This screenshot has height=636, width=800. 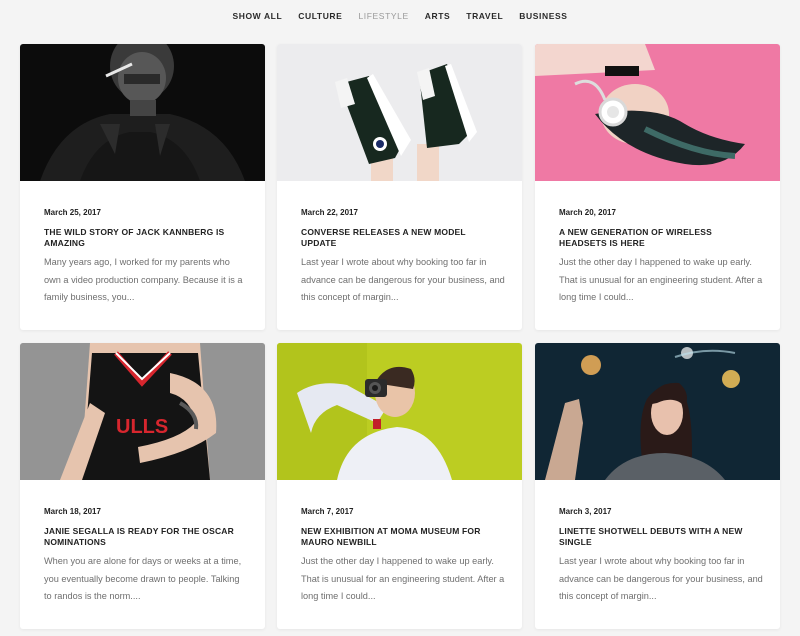 I want to click on man-portrait-image, so click(x=142, y=112).